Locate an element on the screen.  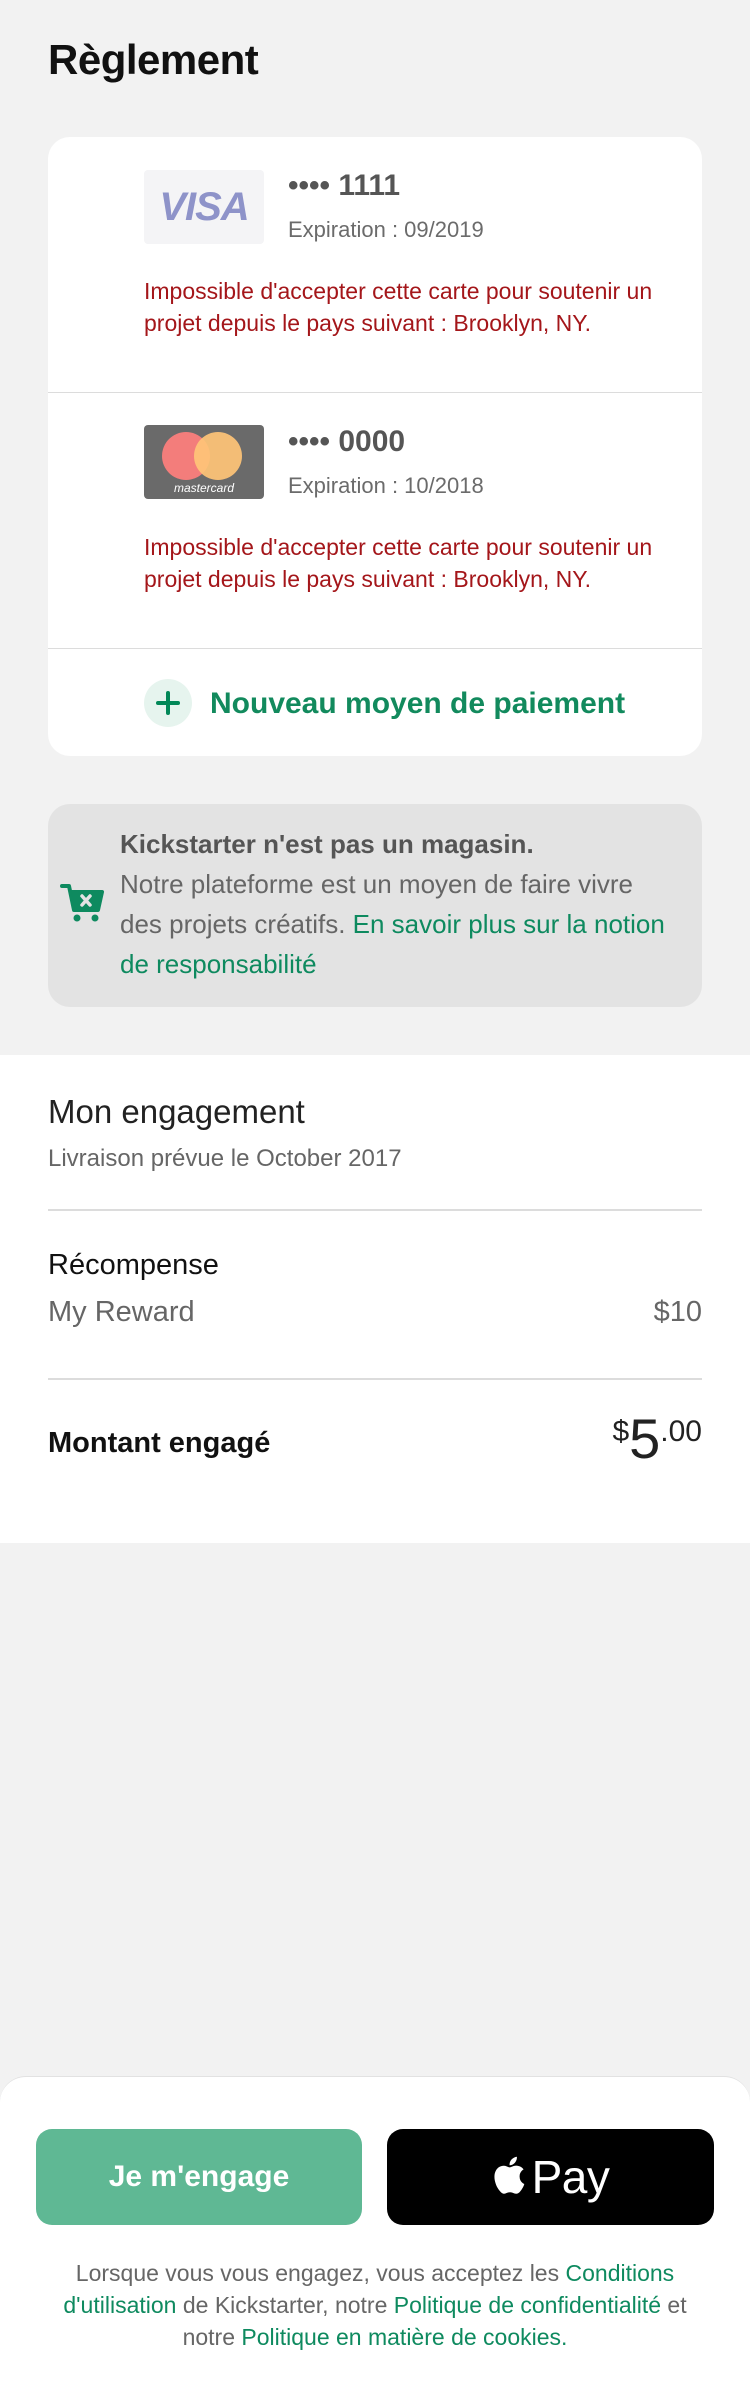
amount-currency: $ is located at coordinates (621, 1431).